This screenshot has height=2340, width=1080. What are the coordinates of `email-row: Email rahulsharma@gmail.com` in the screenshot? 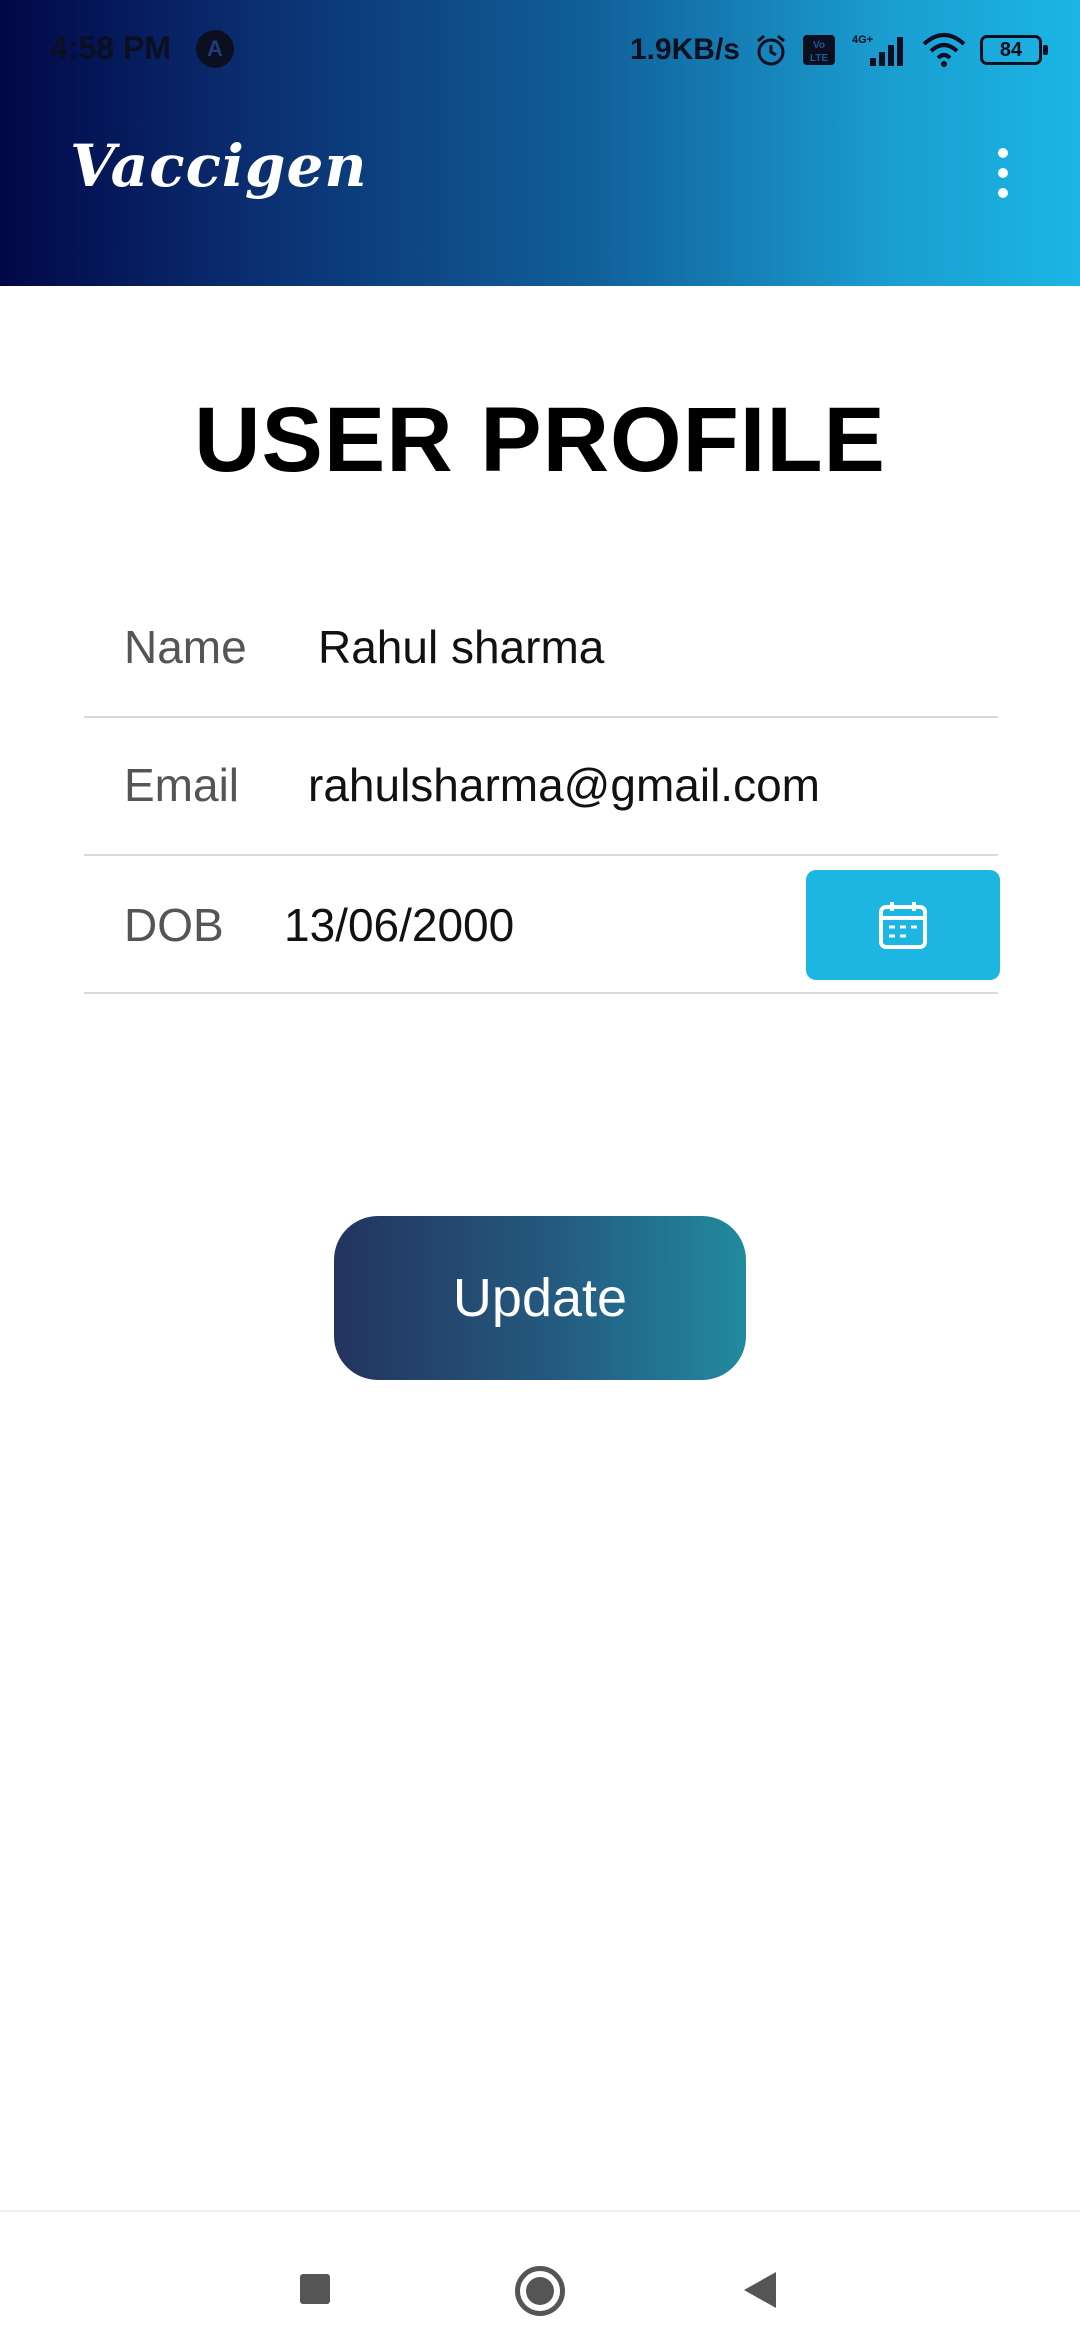 It's located at (541, 786).